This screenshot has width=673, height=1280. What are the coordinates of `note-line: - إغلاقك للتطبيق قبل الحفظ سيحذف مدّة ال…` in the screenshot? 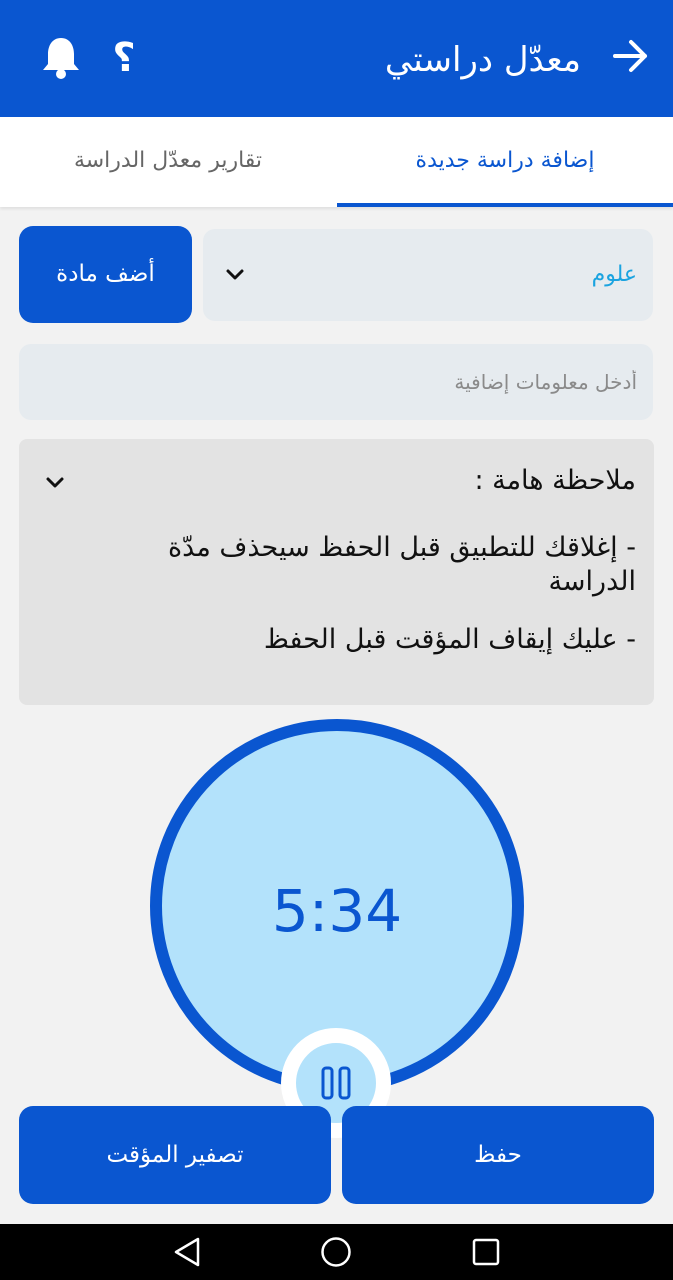 It's located at (402, 564).